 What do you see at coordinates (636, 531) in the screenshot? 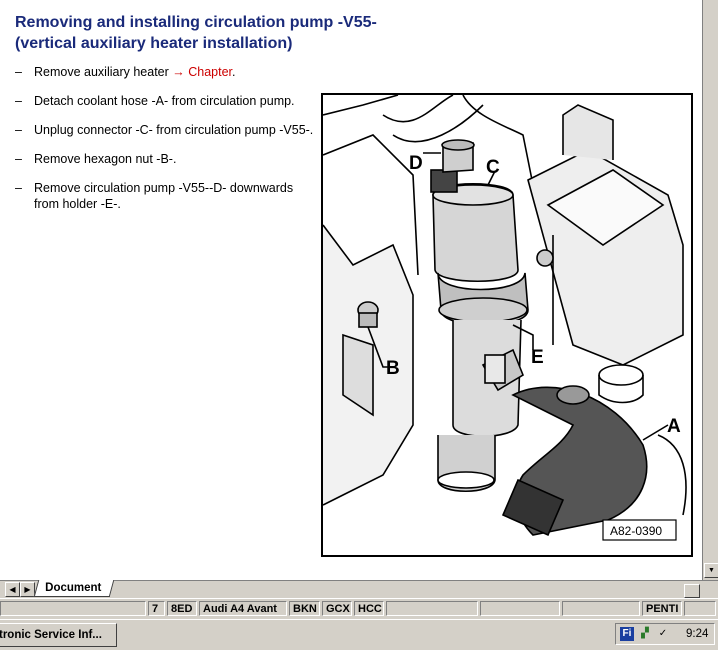
I see `figure-ref-code: A82-0390` at bounding box center [636, 531].